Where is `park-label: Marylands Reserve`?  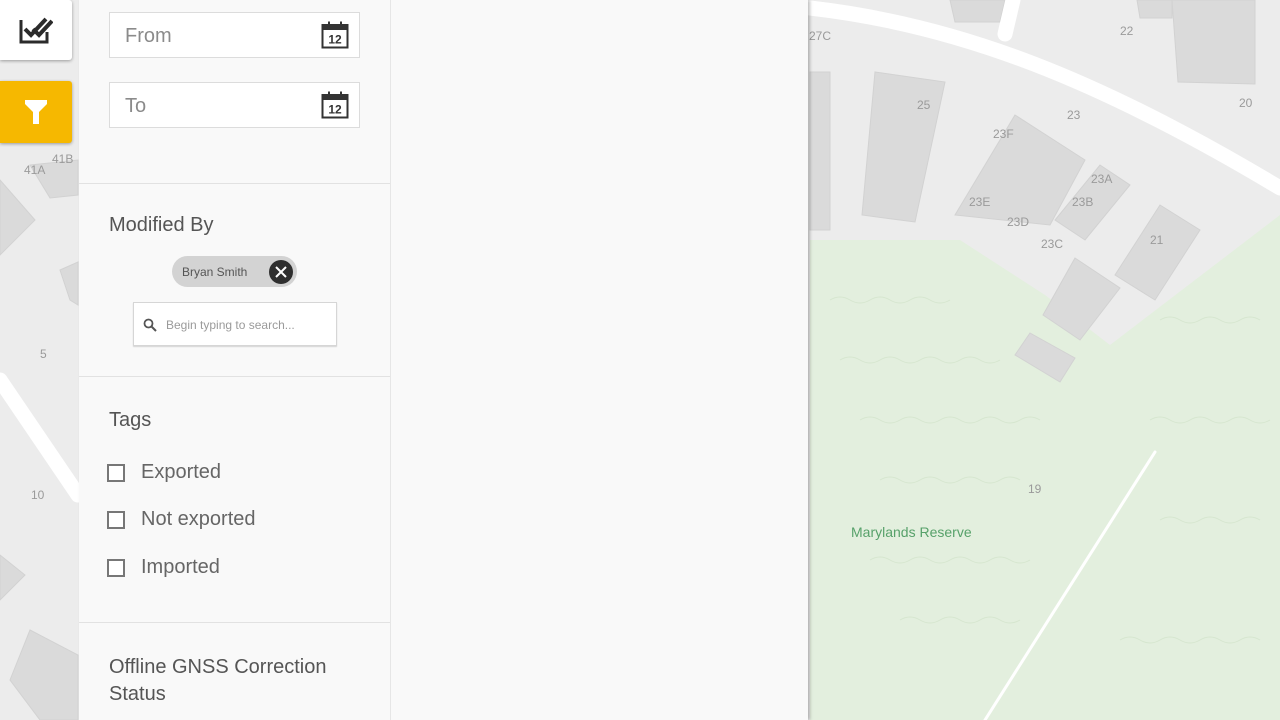
park-label: Marylands Reserve is located at coordinates (911, 532).